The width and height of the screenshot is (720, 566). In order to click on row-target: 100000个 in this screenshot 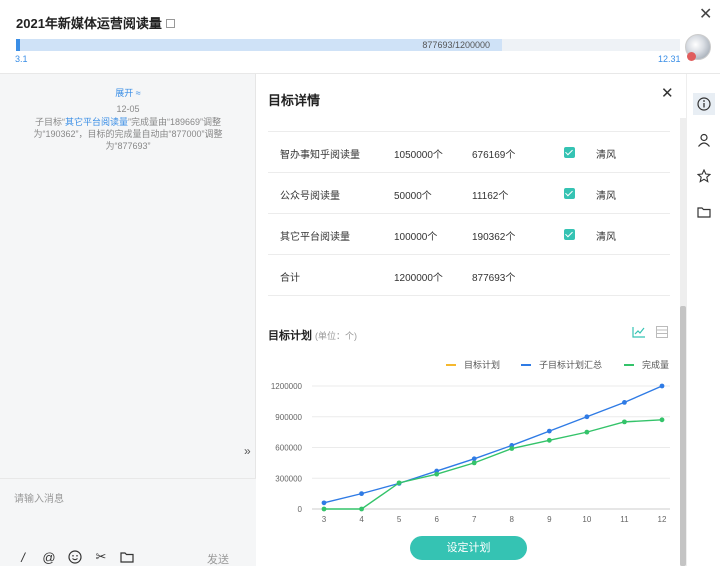, I will do `click(416, 237)`.